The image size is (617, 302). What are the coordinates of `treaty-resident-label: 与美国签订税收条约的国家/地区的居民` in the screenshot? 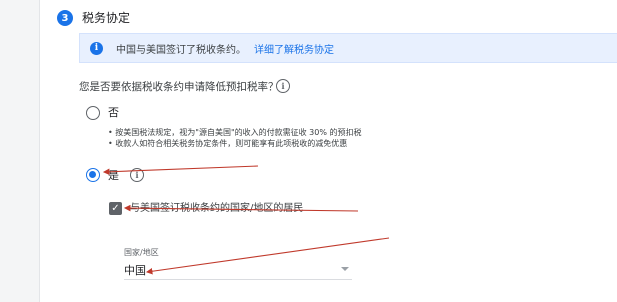 It's located at (216, 208).